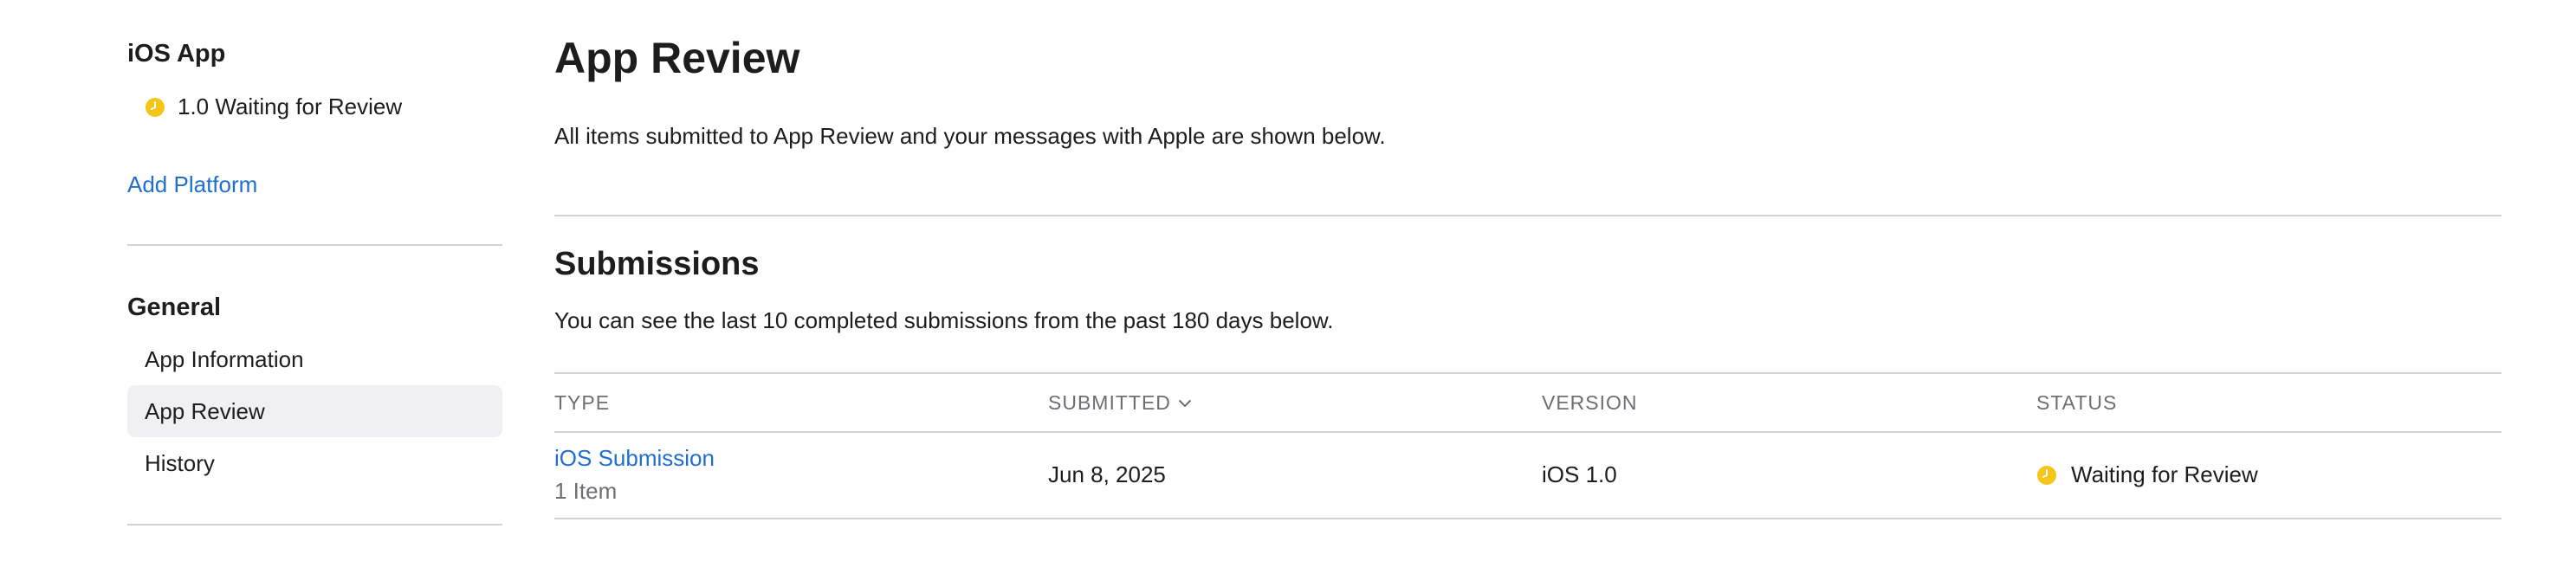  What do you see at coordinates (290, 106) in the screenshot?
I see `platform-version-label: 1.0 Waiting for Review` at bounding box center [290, 106].